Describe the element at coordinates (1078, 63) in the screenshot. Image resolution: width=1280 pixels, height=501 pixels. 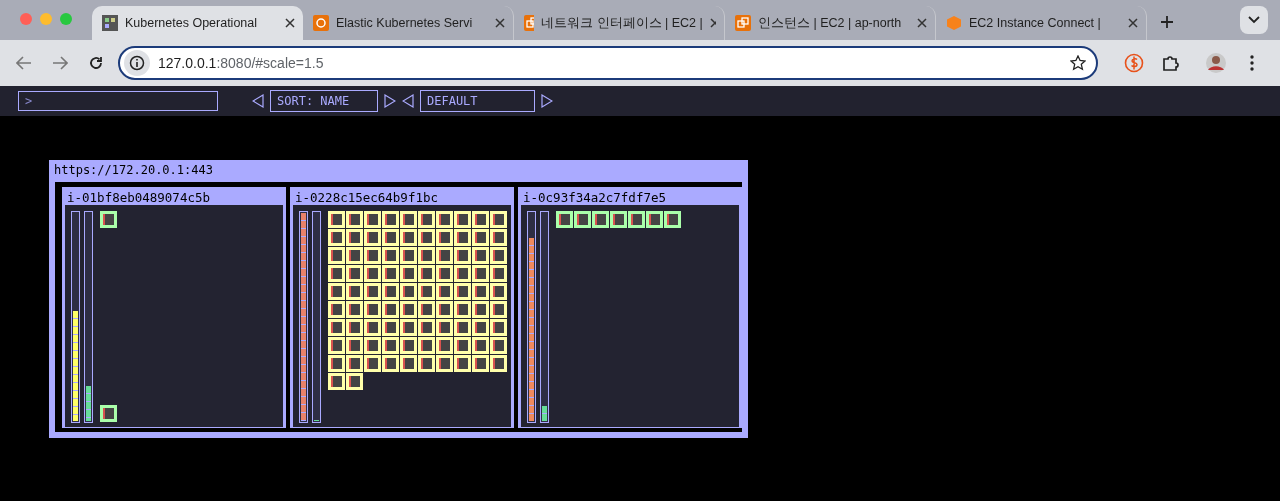
I see `star-icon` at that location.